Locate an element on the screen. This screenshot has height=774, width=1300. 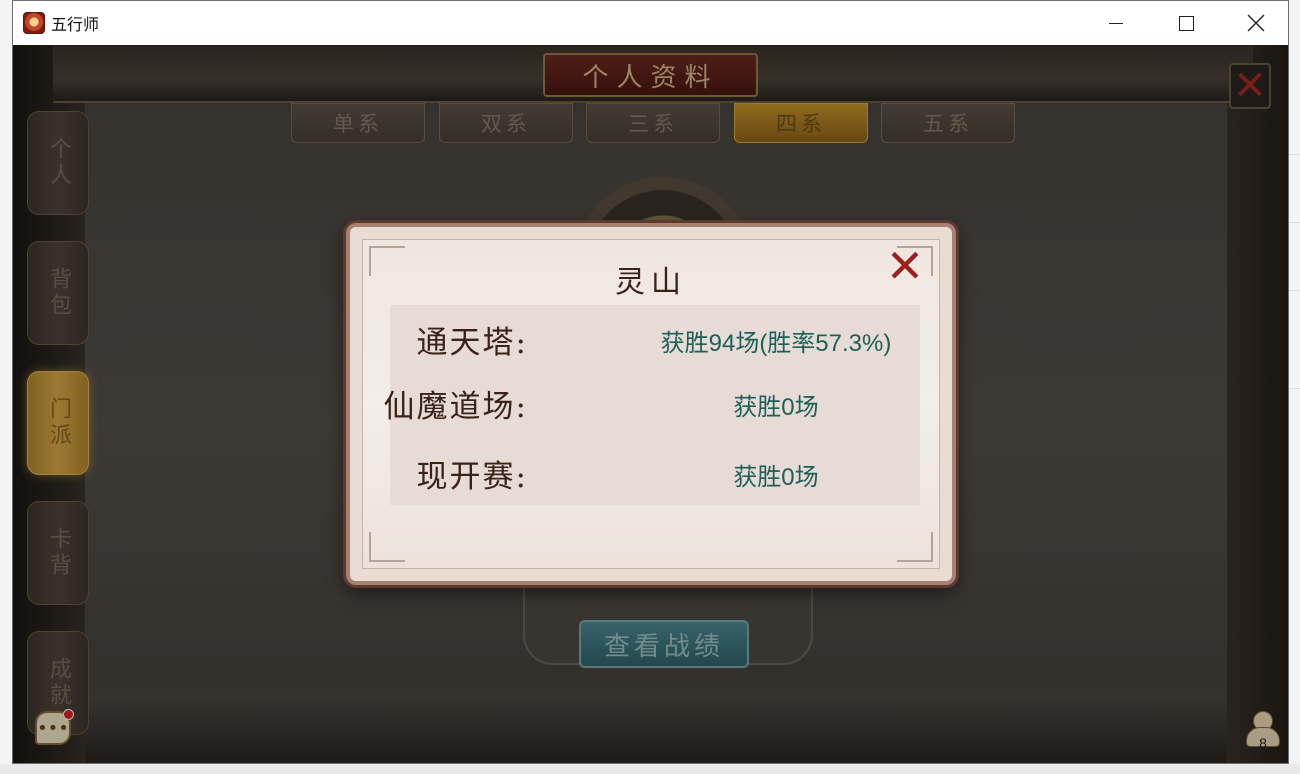
stat-label: 仙魔道场: is located at coordinates (455, 407).